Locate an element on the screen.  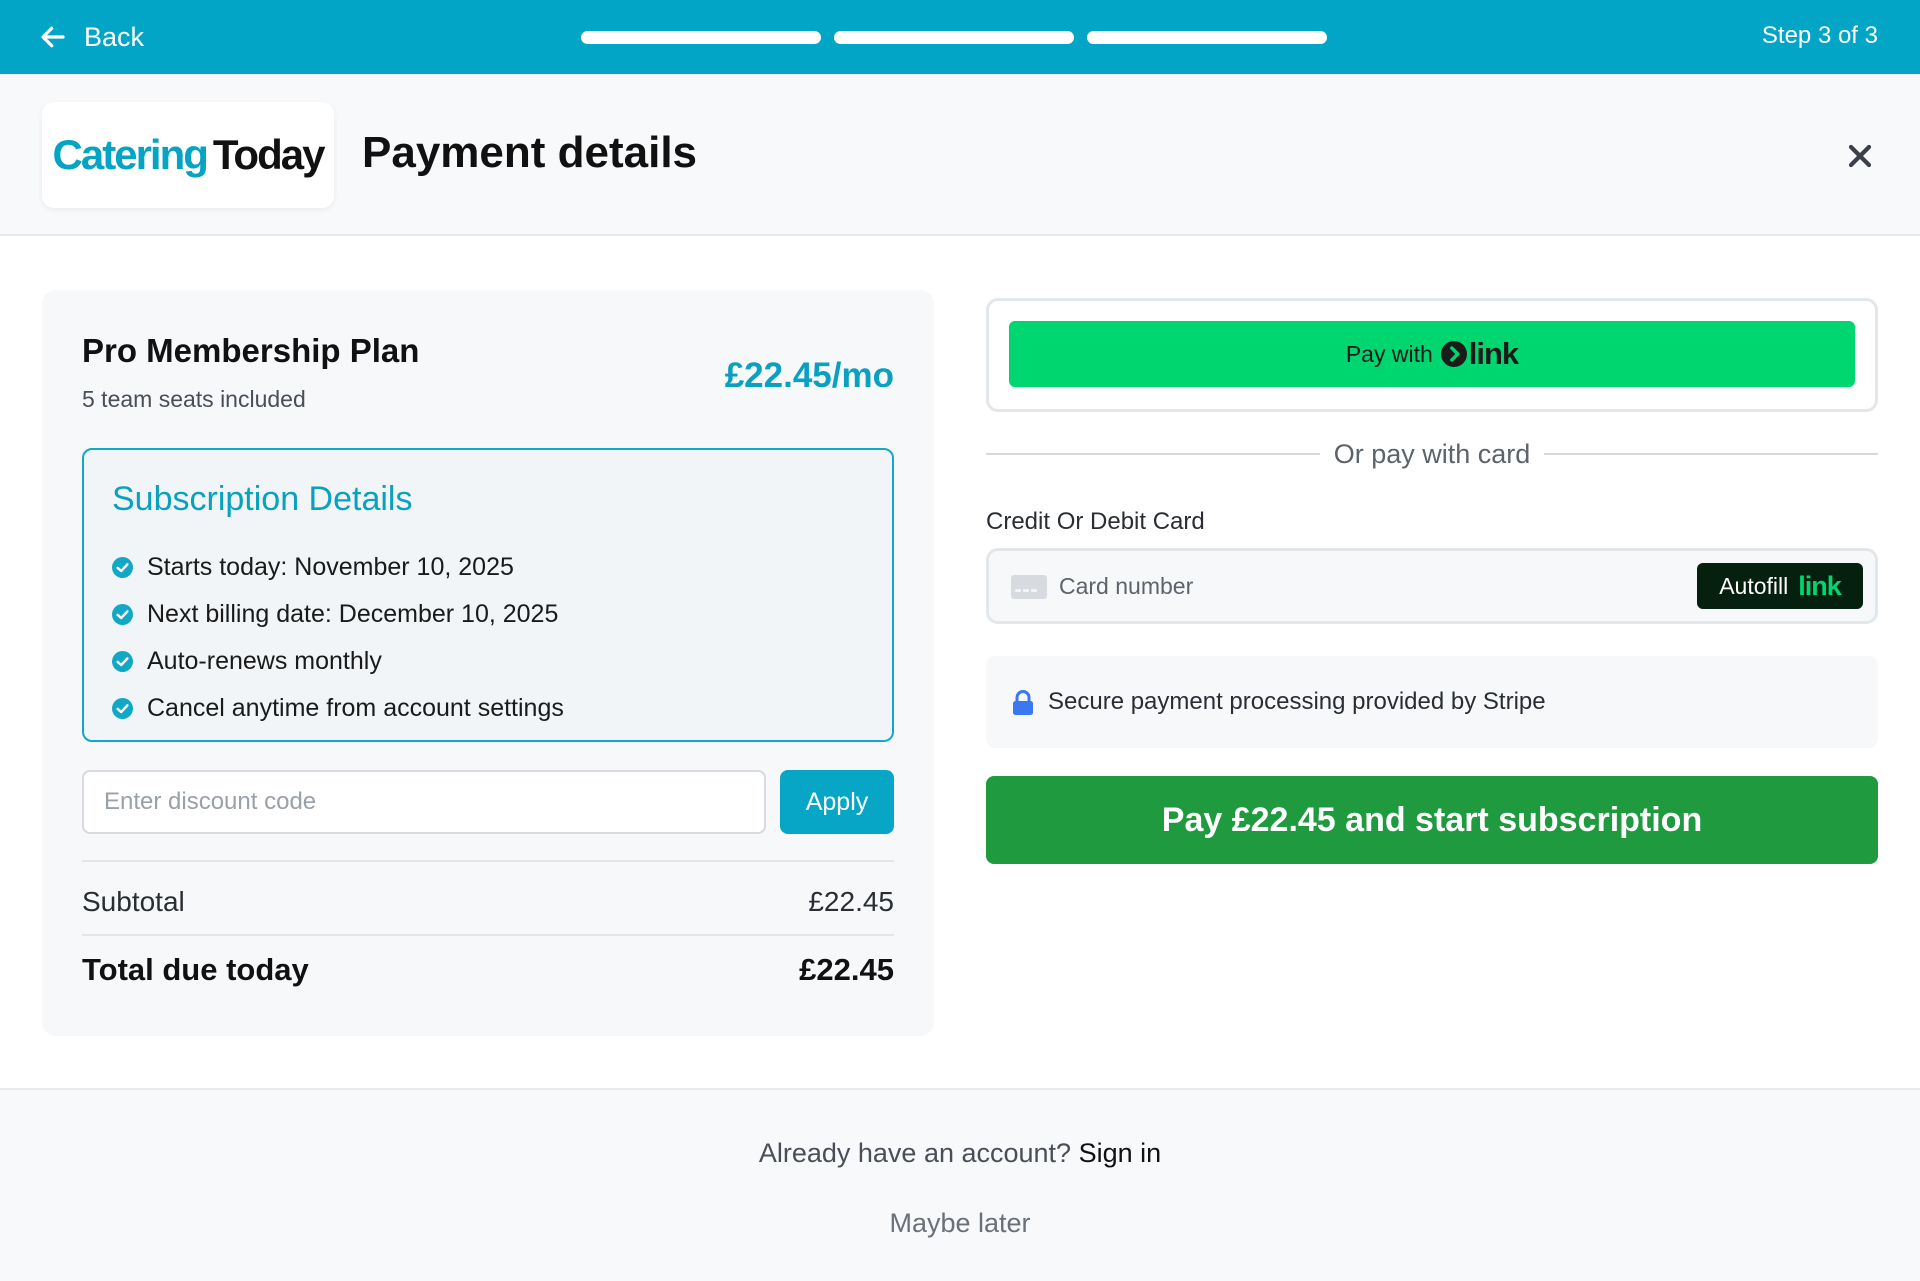
card-field-label: Credit Or Debit Card is located at coordinates (1095, 521).